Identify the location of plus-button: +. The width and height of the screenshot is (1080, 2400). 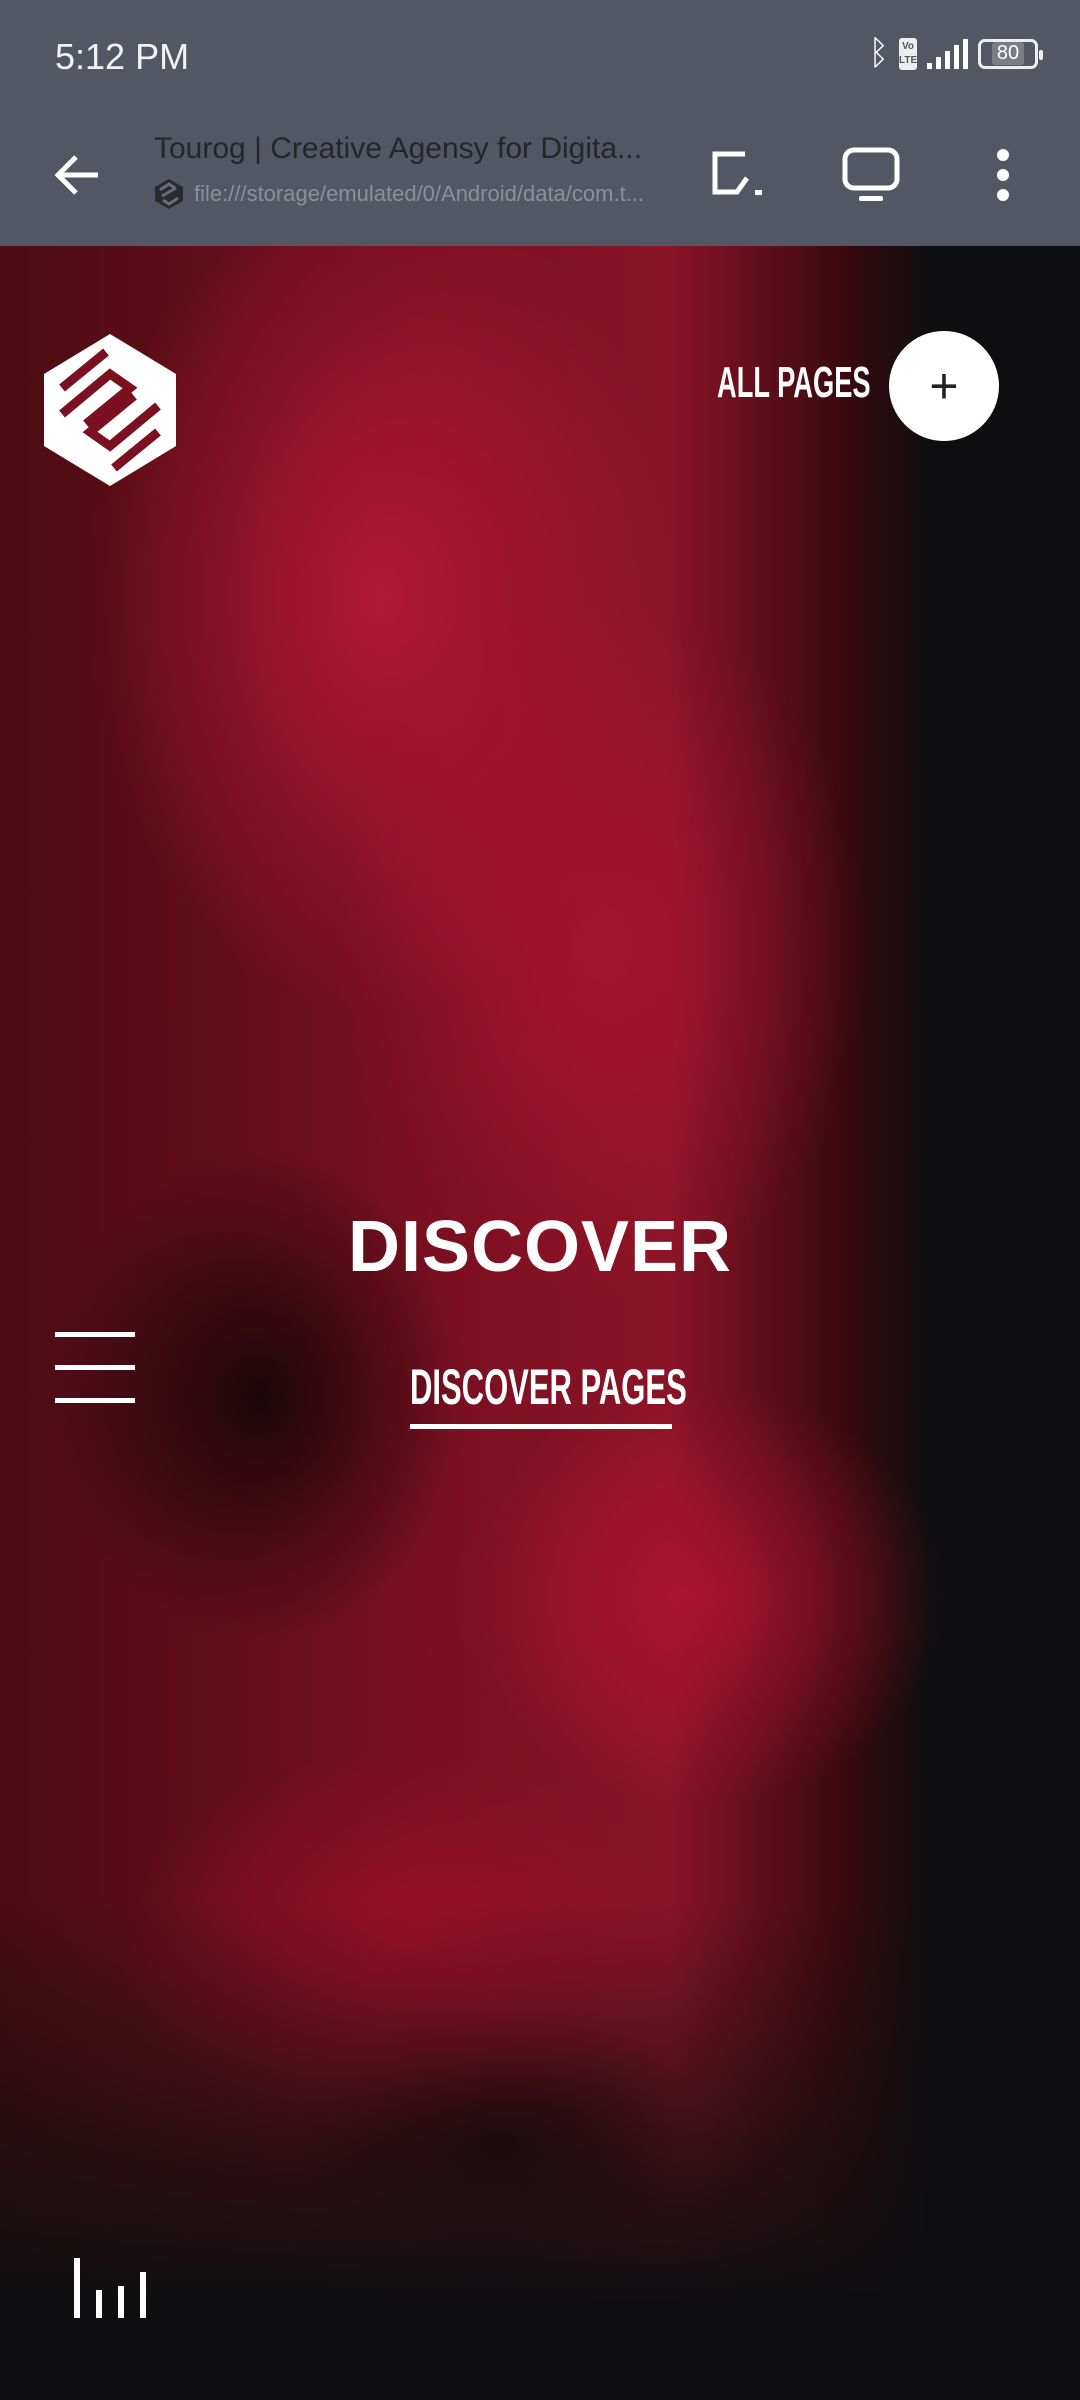
(944, 386).